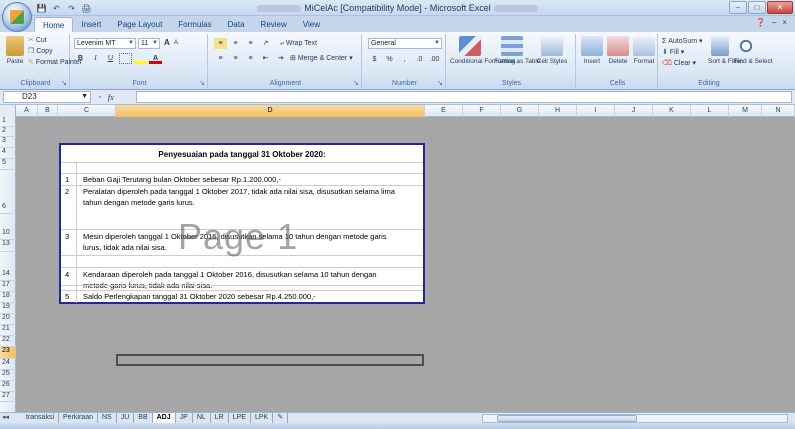  I want to click on column-header: I, so click(596, 111).